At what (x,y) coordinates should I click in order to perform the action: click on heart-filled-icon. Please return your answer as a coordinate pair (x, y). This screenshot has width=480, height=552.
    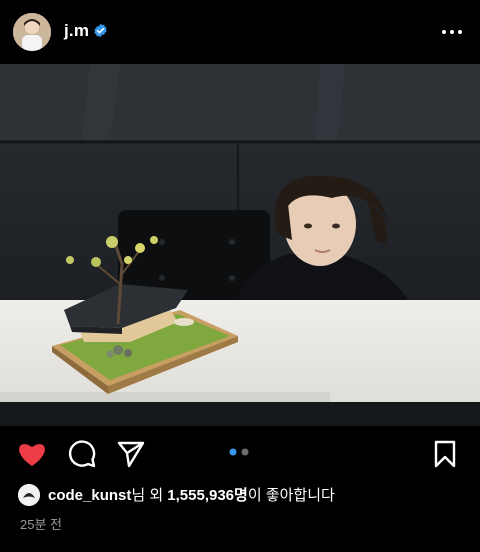
    Looking at the image, I should click on (32, 453).